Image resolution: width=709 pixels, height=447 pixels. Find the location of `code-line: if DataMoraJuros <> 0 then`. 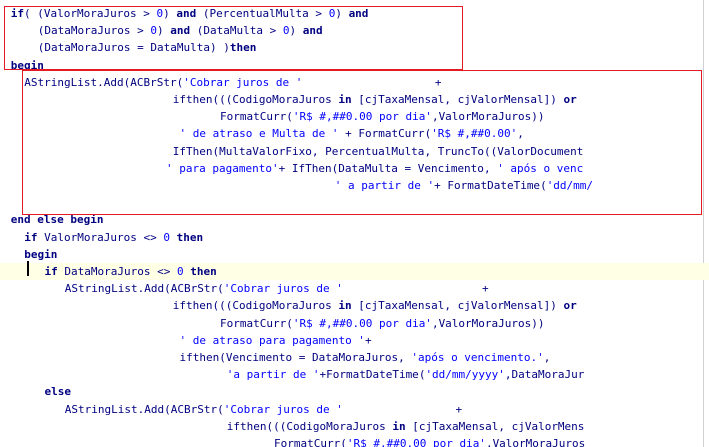

code-line: if DataMoraJuros <> 0 then is located at coordinates (354, 271).